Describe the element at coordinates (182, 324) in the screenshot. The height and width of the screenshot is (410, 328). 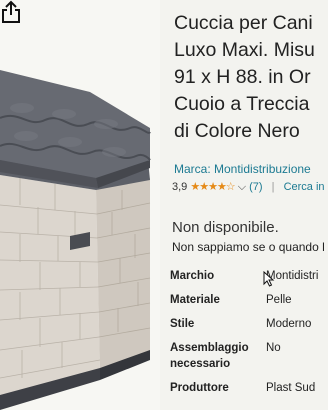
I see `spec-key: Stile` at that location.